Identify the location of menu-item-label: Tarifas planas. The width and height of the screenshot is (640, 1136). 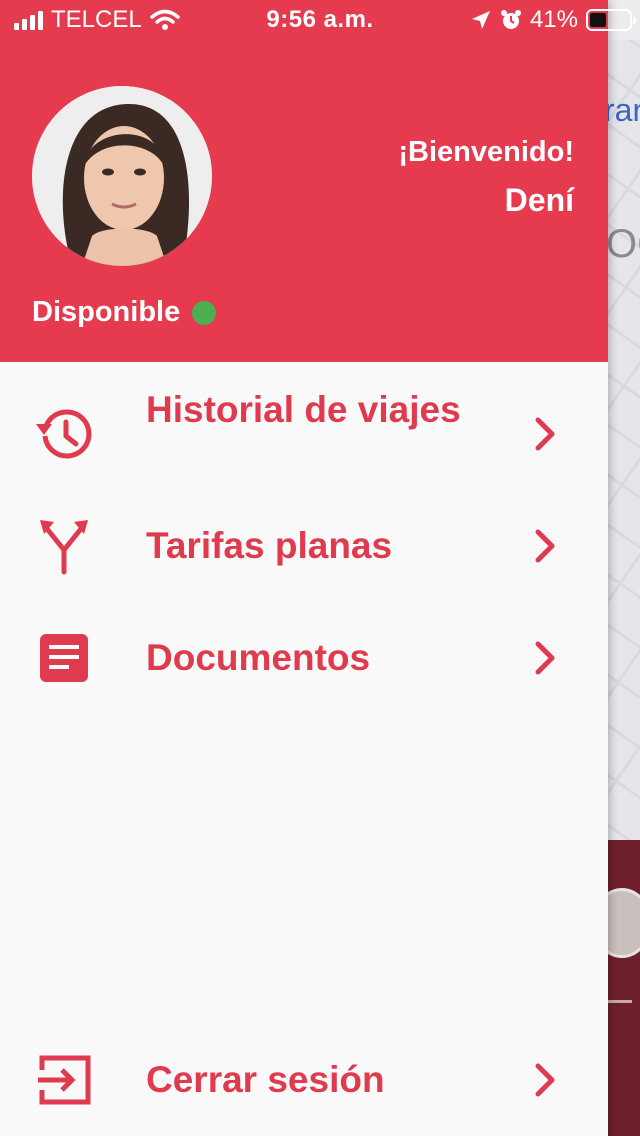
(269, 545).